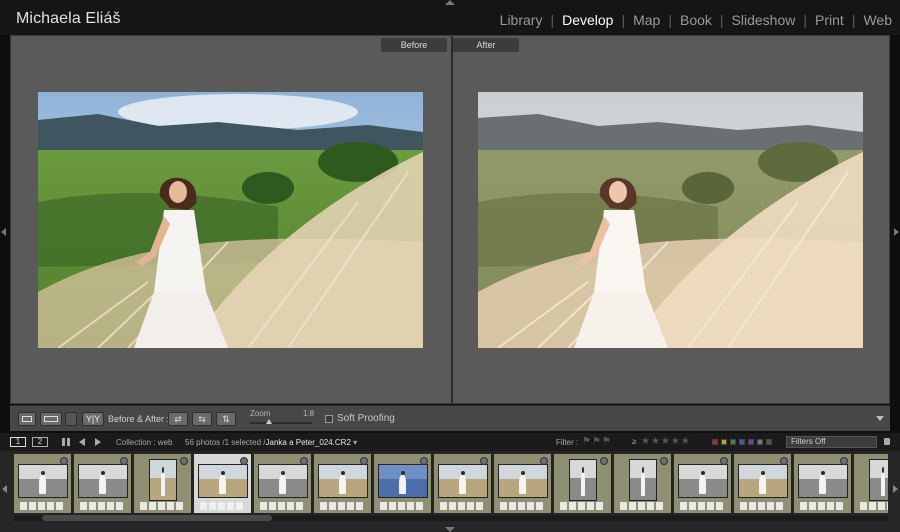 The image size is (900, 532). I want to click on swap-before-after-button: ⇅, so click(226, 419).